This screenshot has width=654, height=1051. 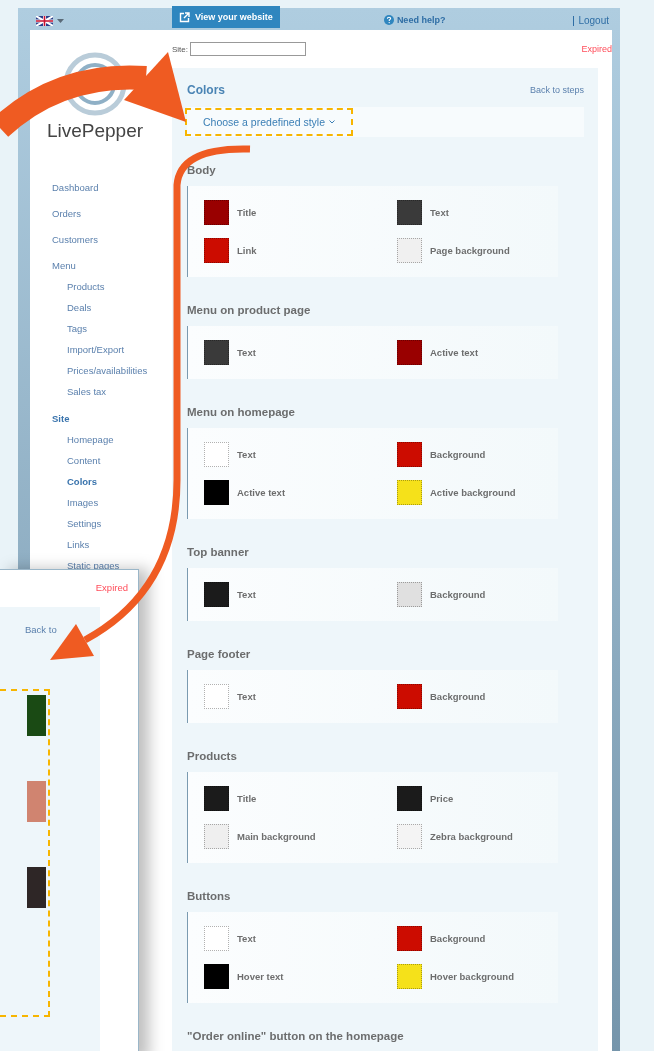 I want to click on back-link: Back to, so click(x=41, y=629).